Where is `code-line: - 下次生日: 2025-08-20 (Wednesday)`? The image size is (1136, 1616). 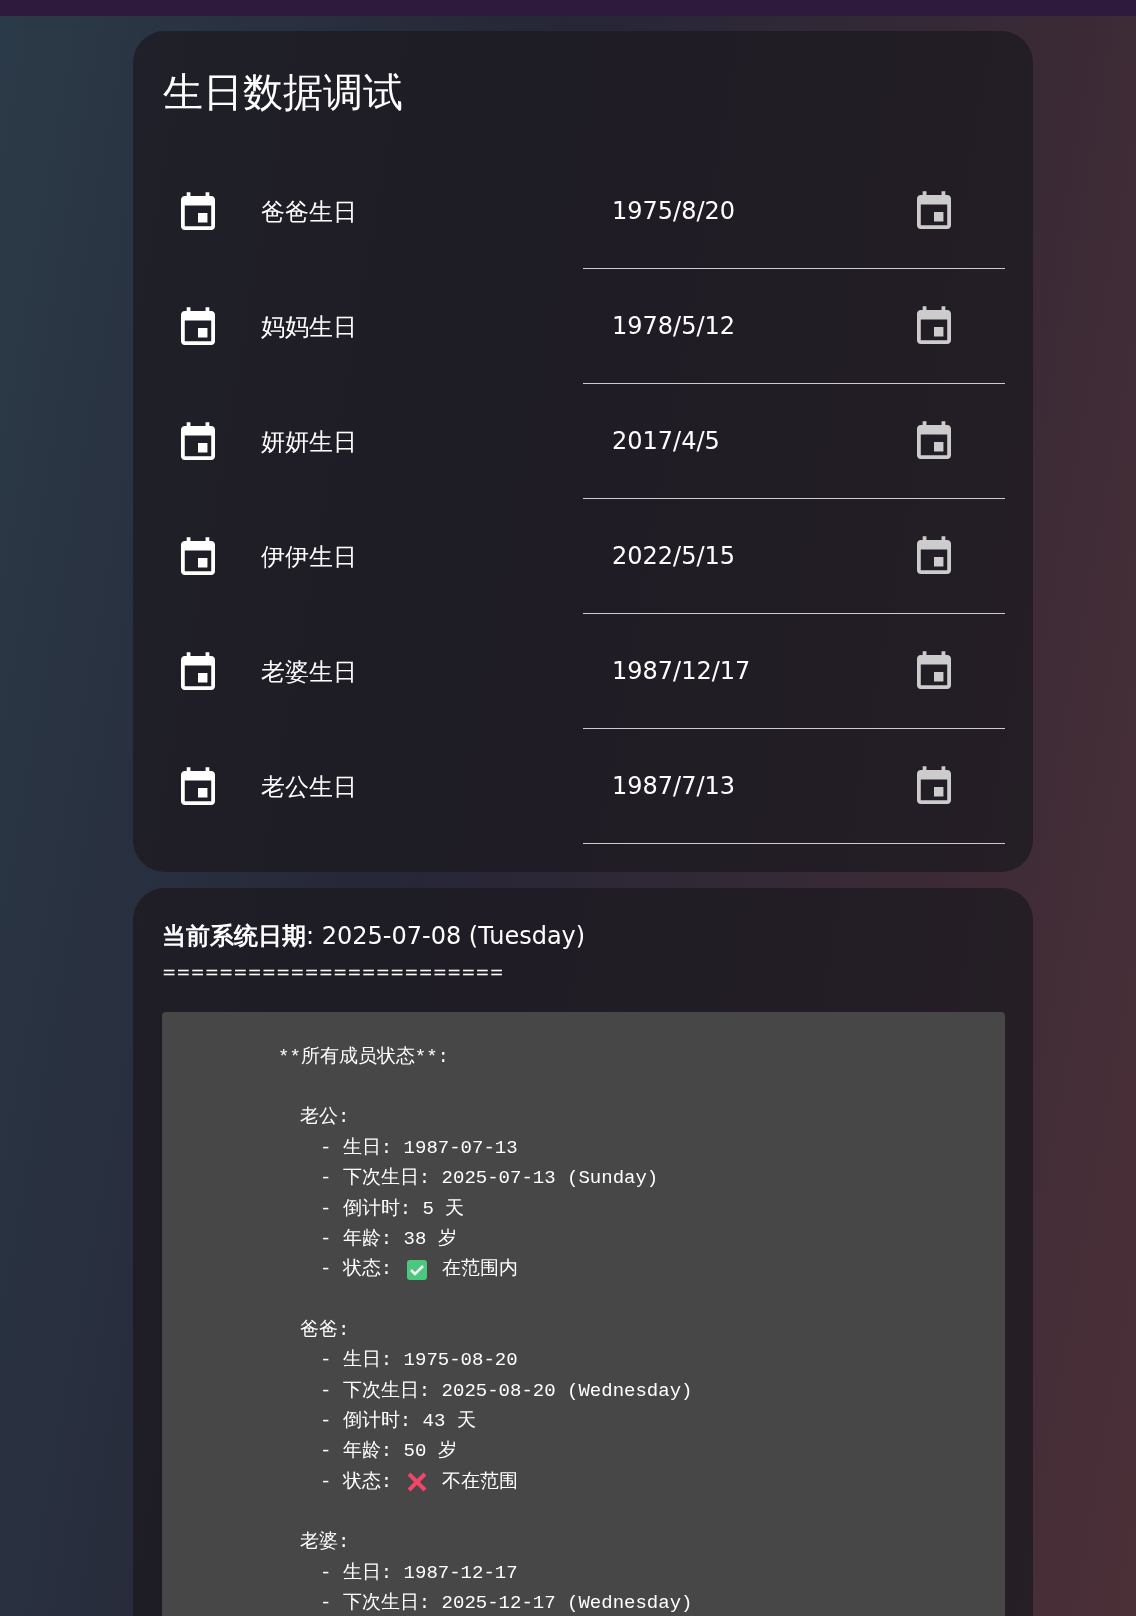
code-line: - 下次生日: 2025-08-20 (Wednesday) is located at coordinates (506, 1391).